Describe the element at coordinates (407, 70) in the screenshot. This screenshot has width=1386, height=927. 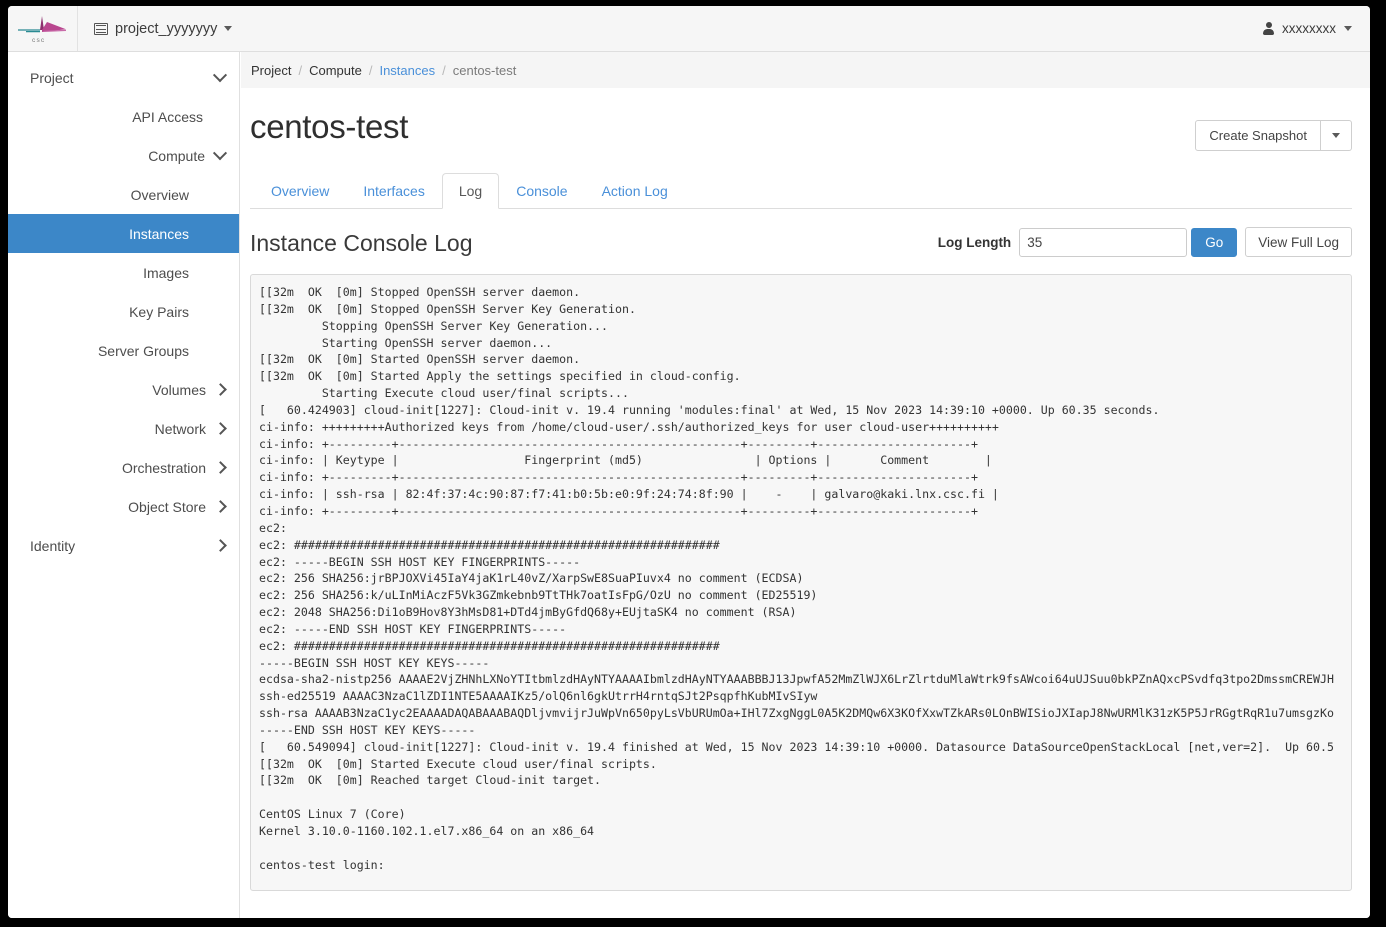
I see `breadcrumb-item-instances: Instances` at that location.